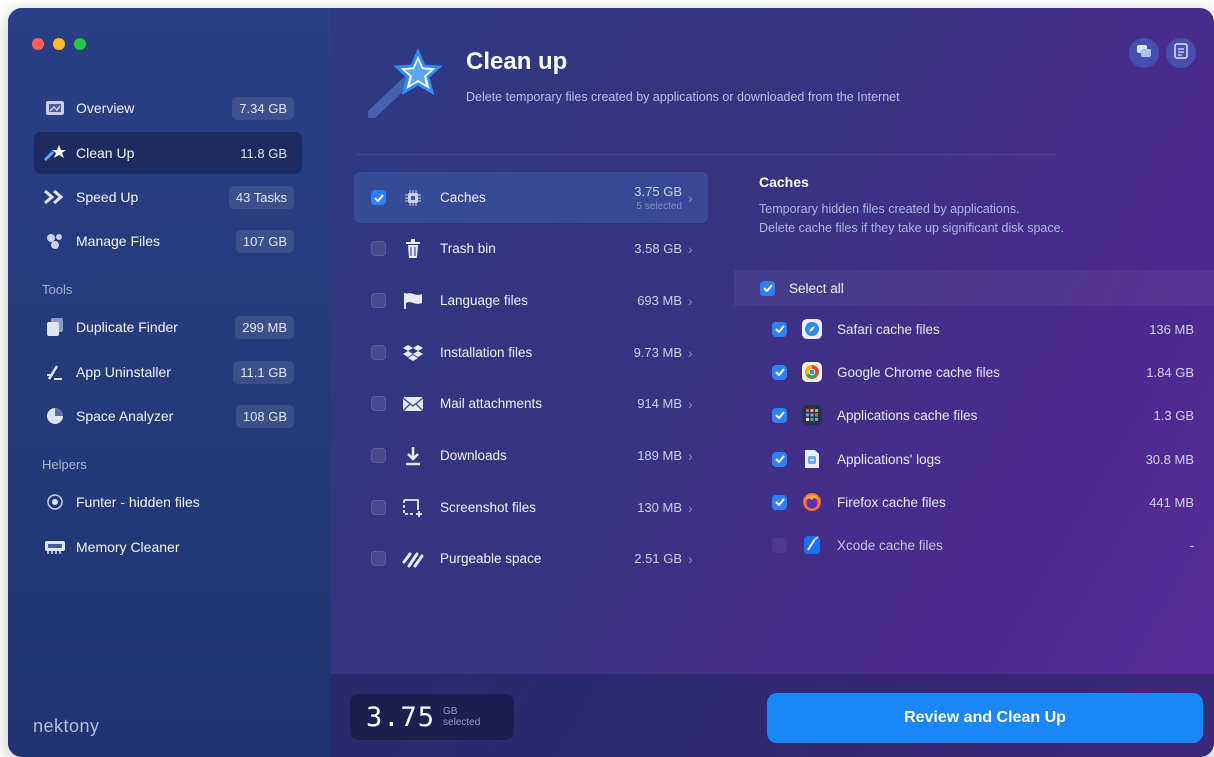 Image resolution: width=1214 pixels, height=757 pixels. Describe the element at coordinates (1171, 502) in the screenshot. I see `file-size: 441 MB` at that location.